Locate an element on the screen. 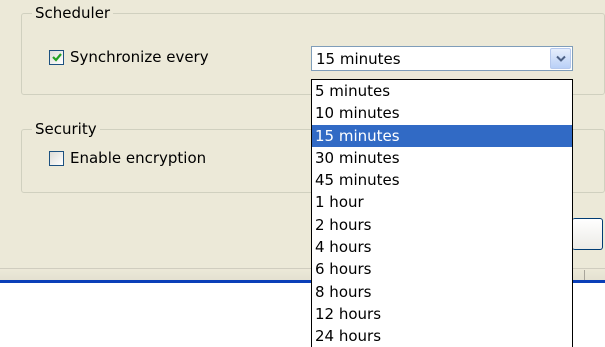 The height and width of the screenshot is (347, 605). dropdown-option: 1 hour is located at coordinates (442, 202).